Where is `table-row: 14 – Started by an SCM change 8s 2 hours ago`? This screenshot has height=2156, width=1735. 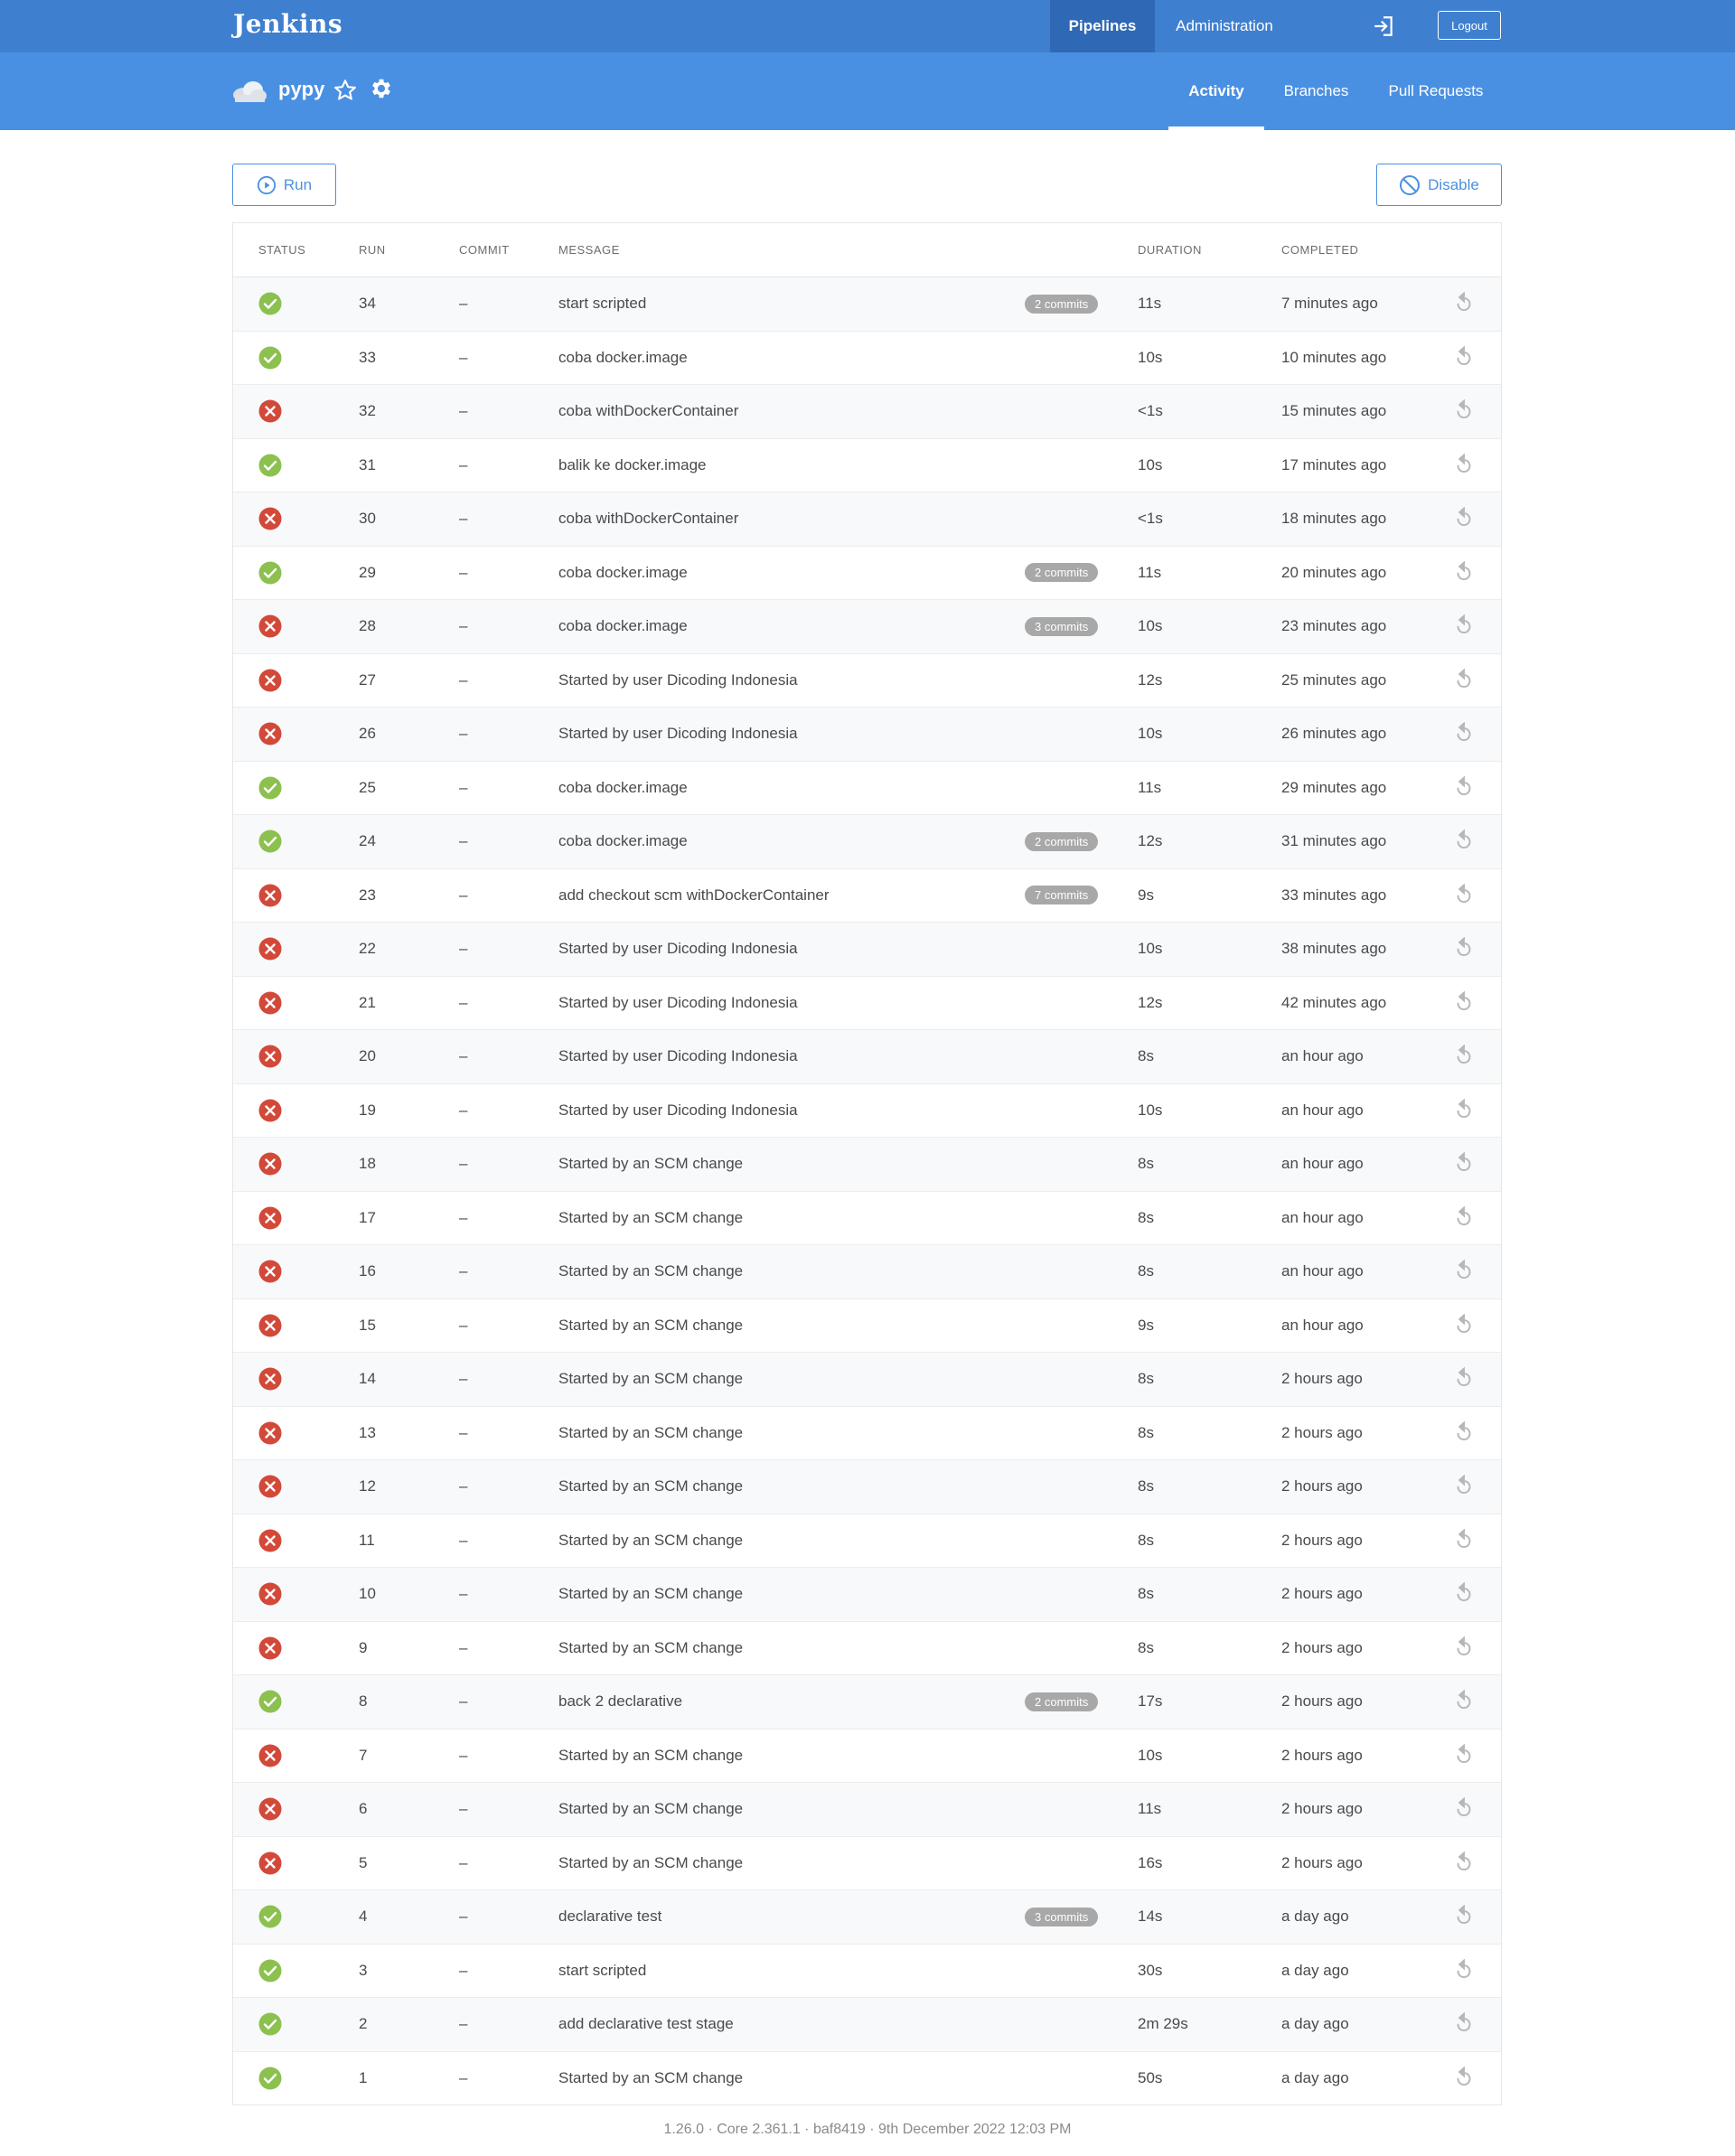 table-row: 14 – Started by an SCM change 8s 2 hours ago is located at coordinates (867, 1380).